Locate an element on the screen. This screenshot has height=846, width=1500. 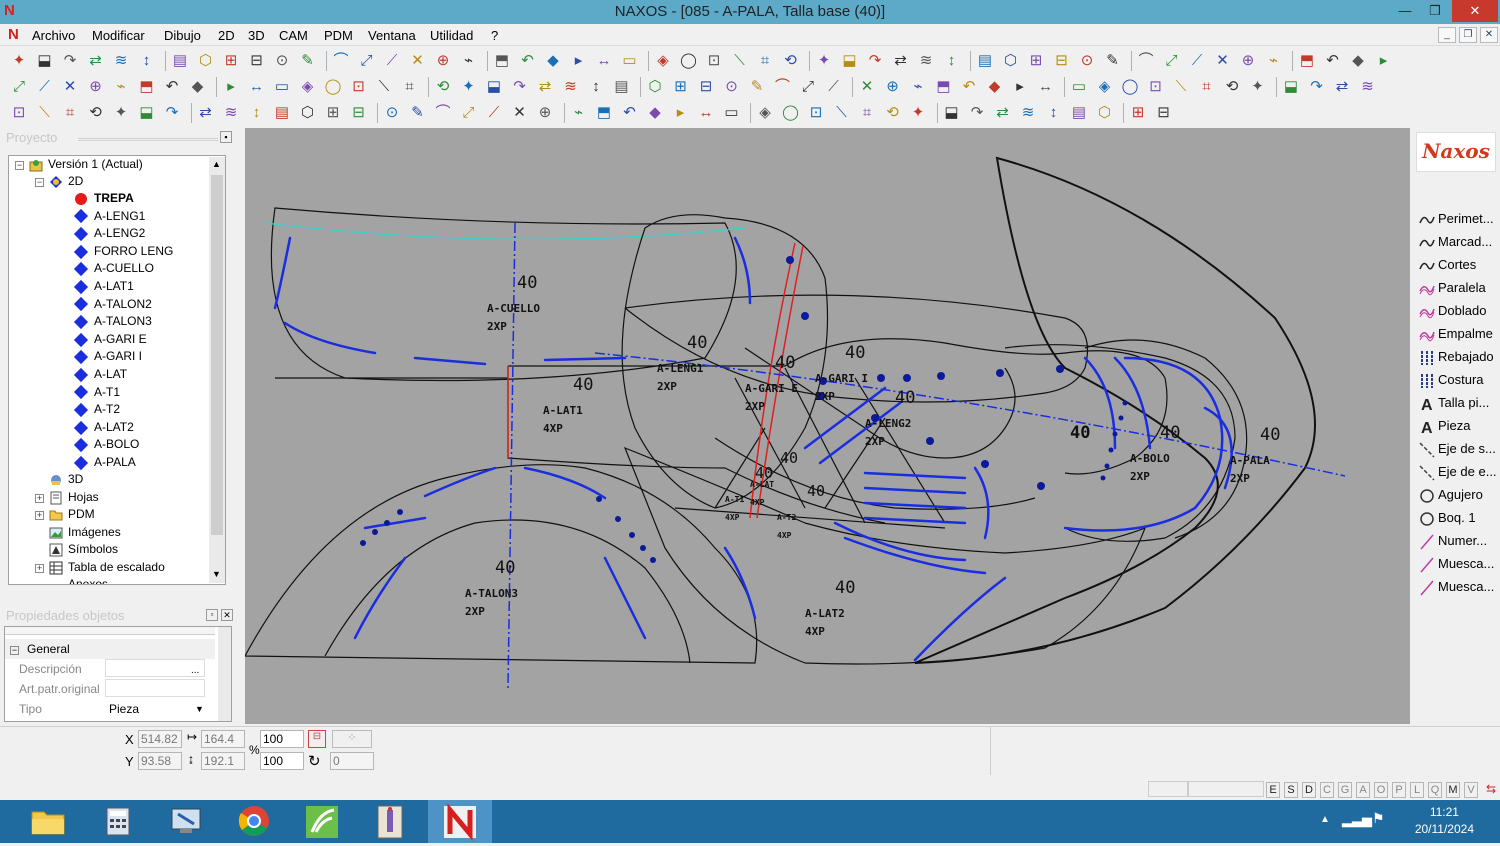
tree-piece-14: A-BOLO is located at coordinates (106, 444).